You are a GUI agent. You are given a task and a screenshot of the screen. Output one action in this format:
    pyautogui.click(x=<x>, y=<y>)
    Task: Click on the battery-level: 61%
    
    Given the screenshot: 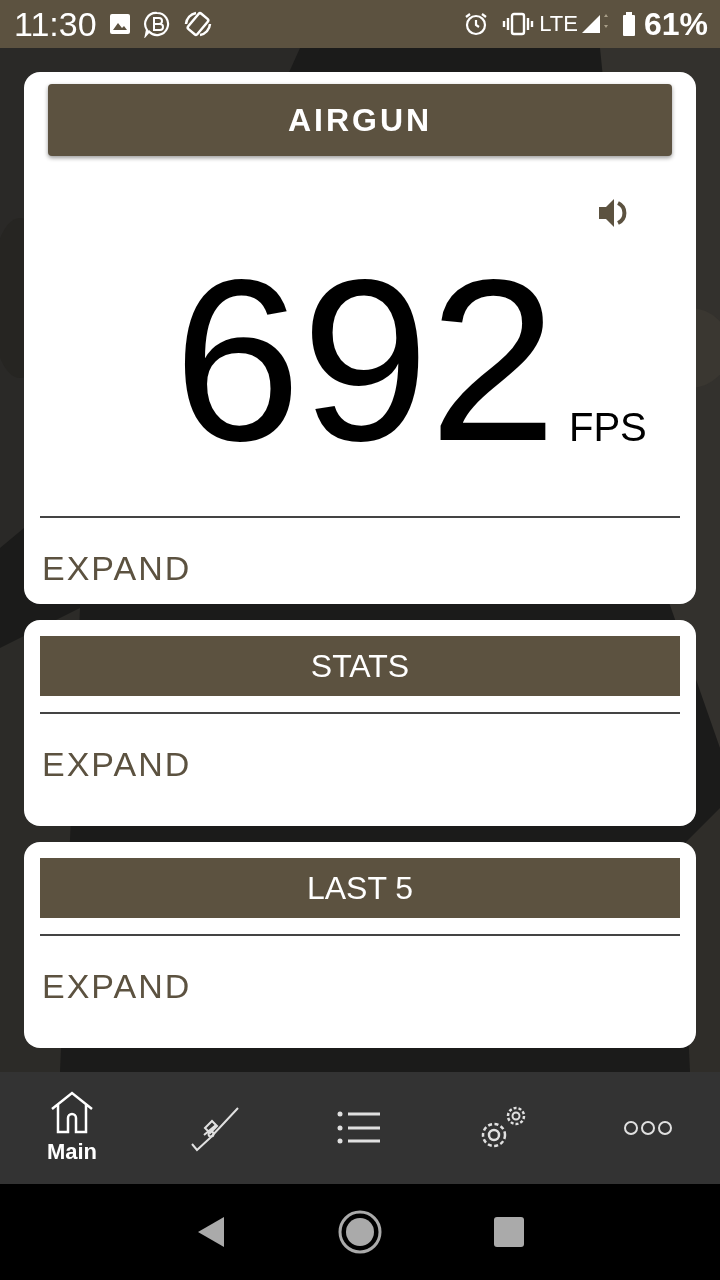 What is the action you would take?
    pyautogui.click(x=675, y=24)
    